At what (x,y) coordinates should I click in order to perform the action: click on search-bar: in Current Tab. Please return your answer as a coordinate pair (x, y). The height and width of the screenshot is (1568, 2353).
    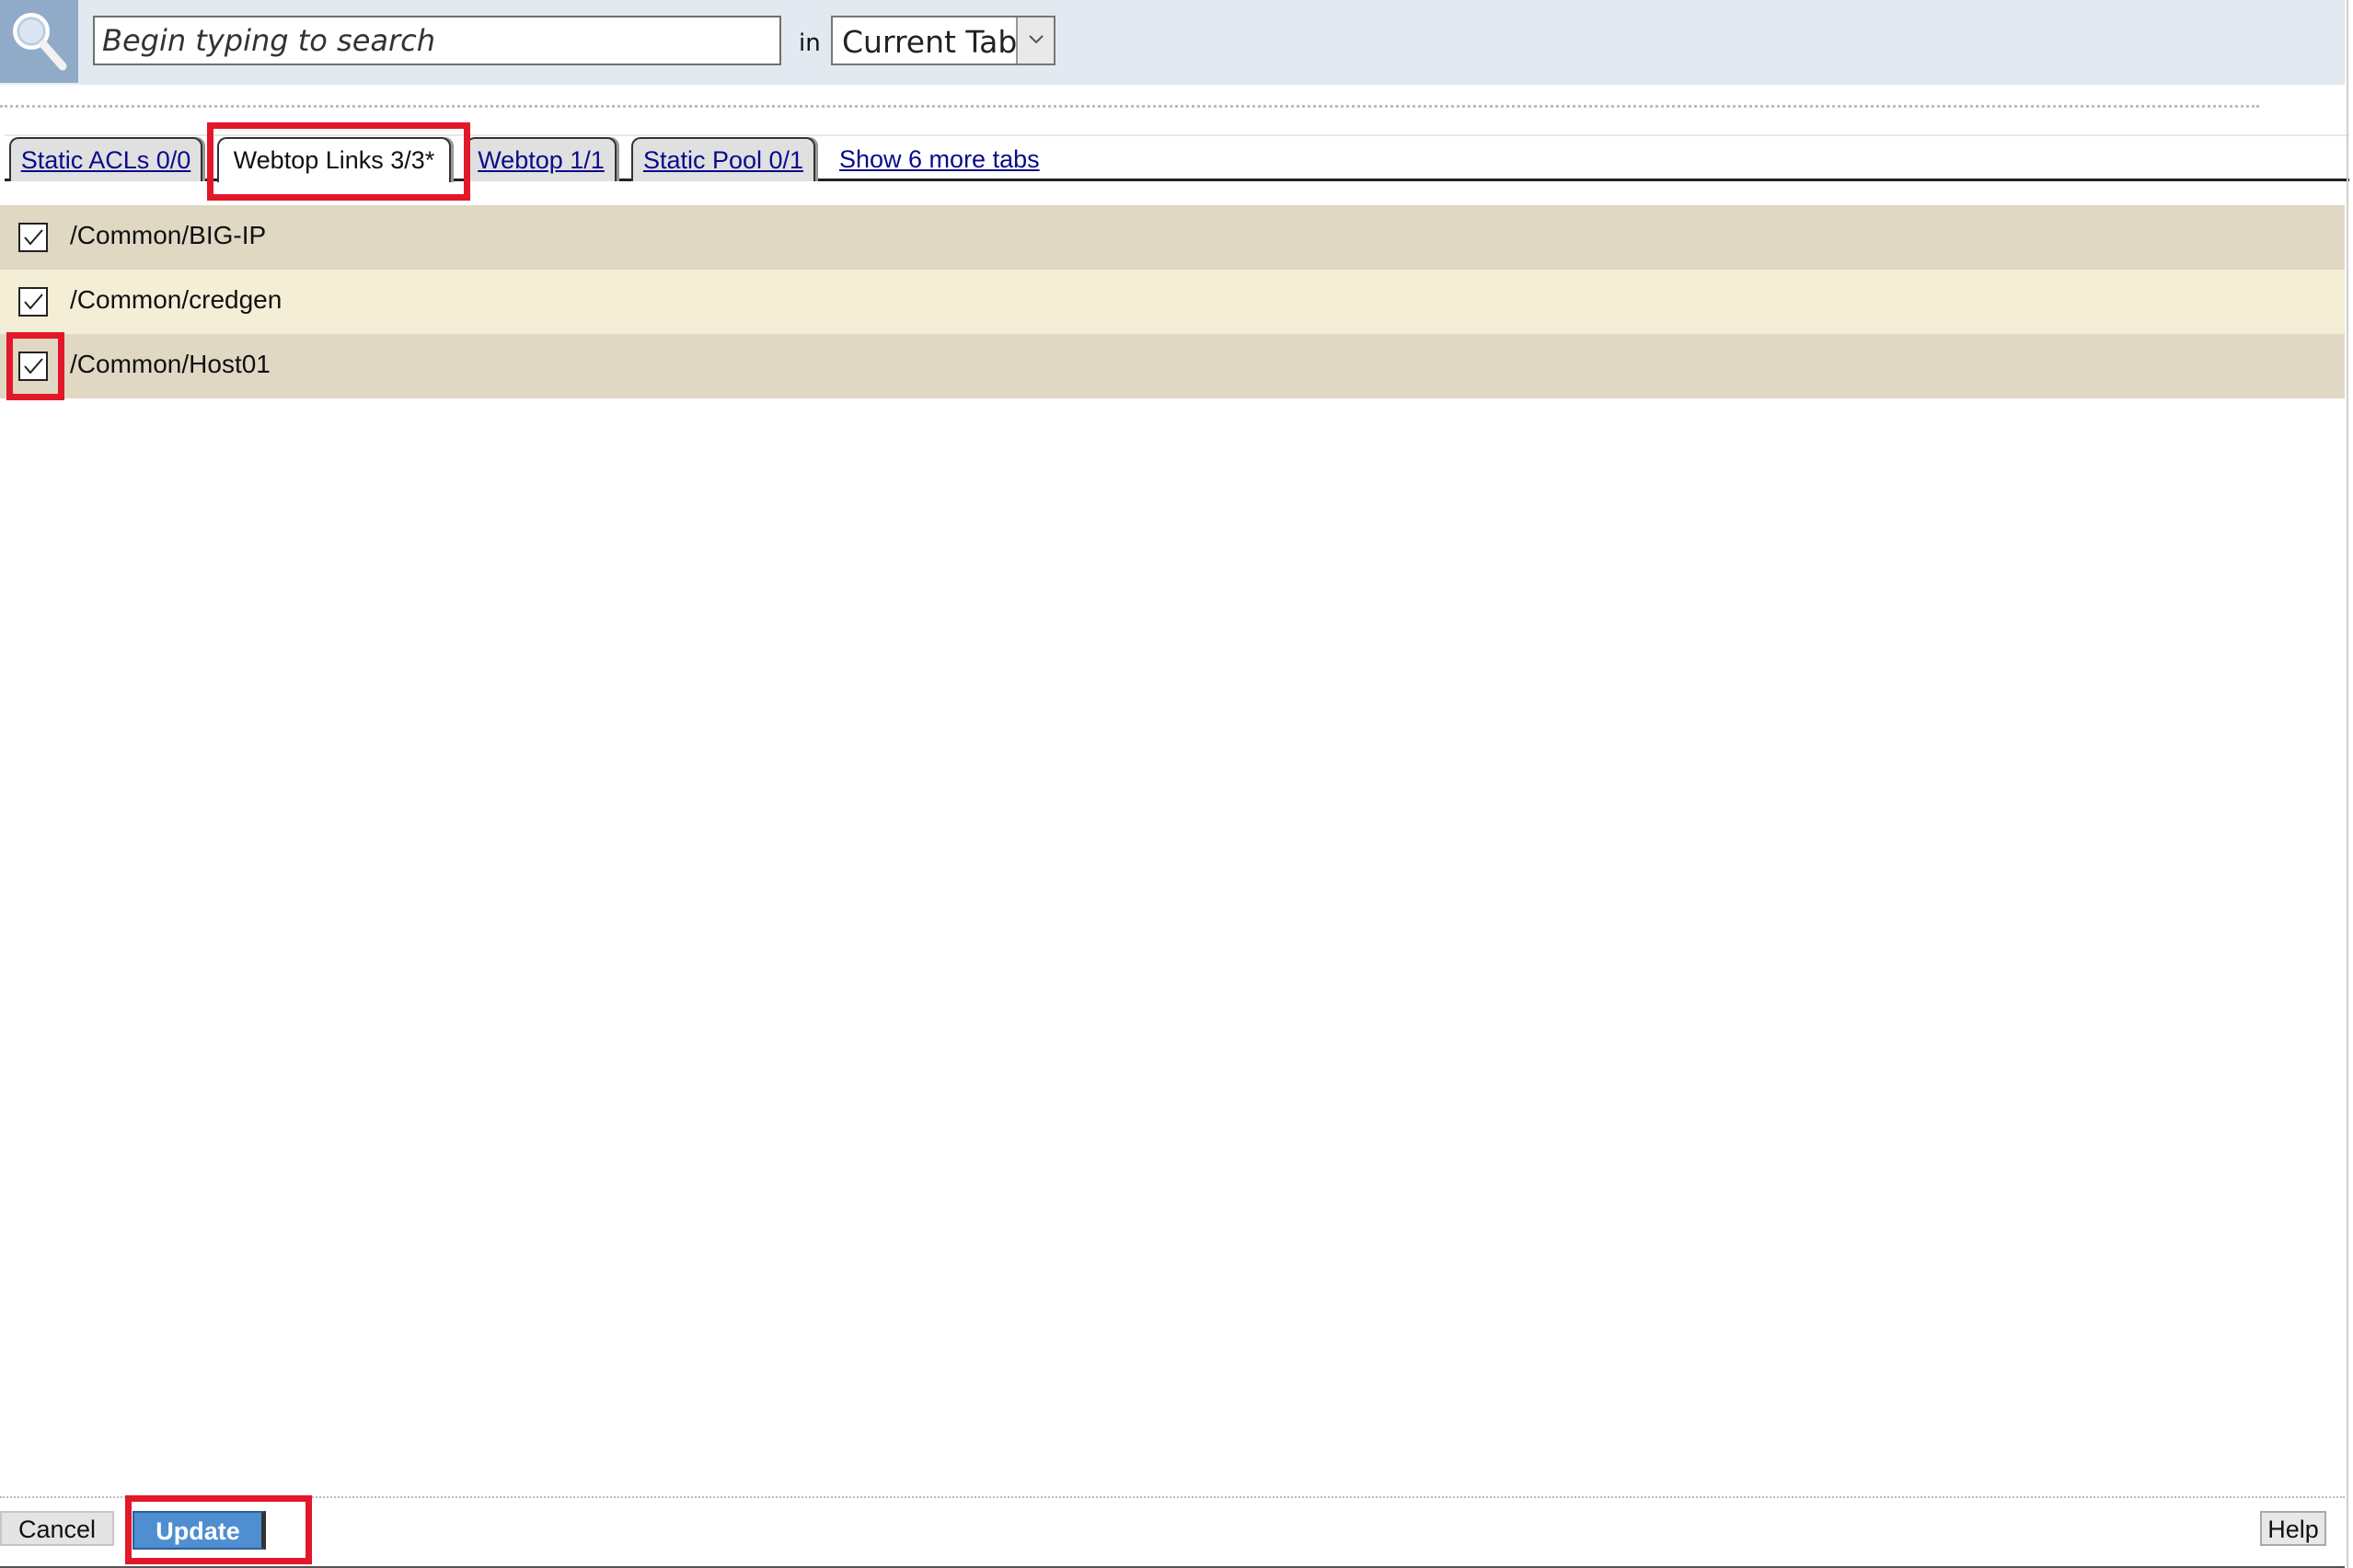
    Looking at the image, I should click on (1172, 42).